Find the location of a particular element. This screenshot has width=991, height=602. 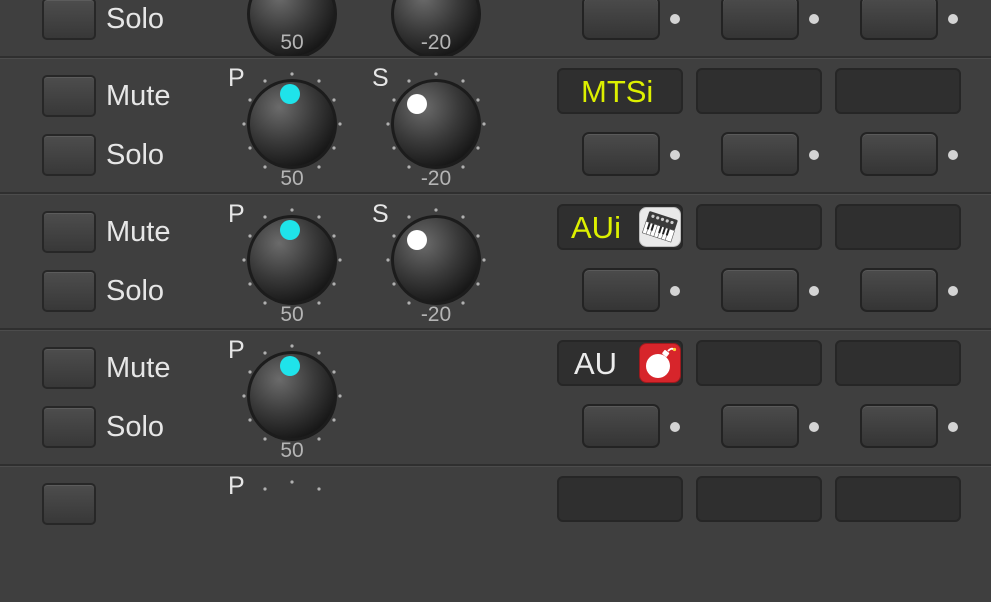

instrument-slot is located at coordinates (620, 499).